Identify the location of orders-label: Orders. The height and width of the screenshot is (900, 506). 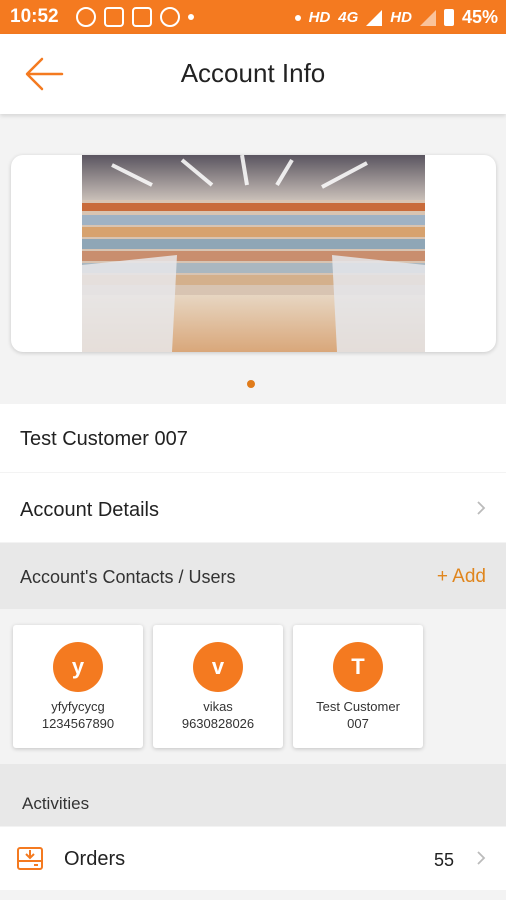
(95, 859).